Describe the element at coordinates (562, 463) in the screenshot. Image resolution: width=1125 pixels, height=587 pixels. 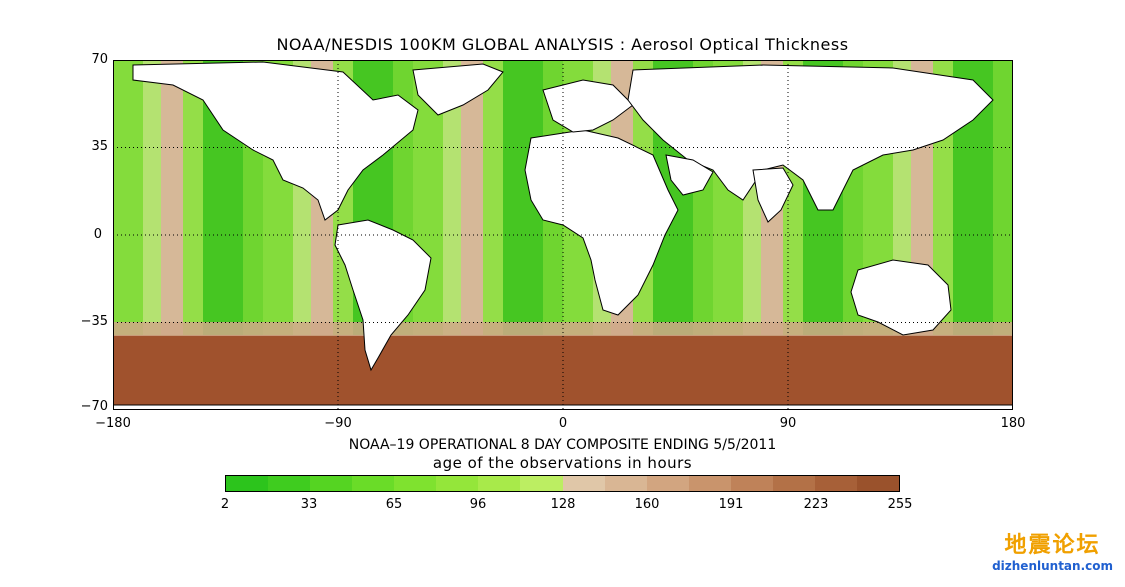
I see `colorbar-title: age of the observations in hours` at that location.